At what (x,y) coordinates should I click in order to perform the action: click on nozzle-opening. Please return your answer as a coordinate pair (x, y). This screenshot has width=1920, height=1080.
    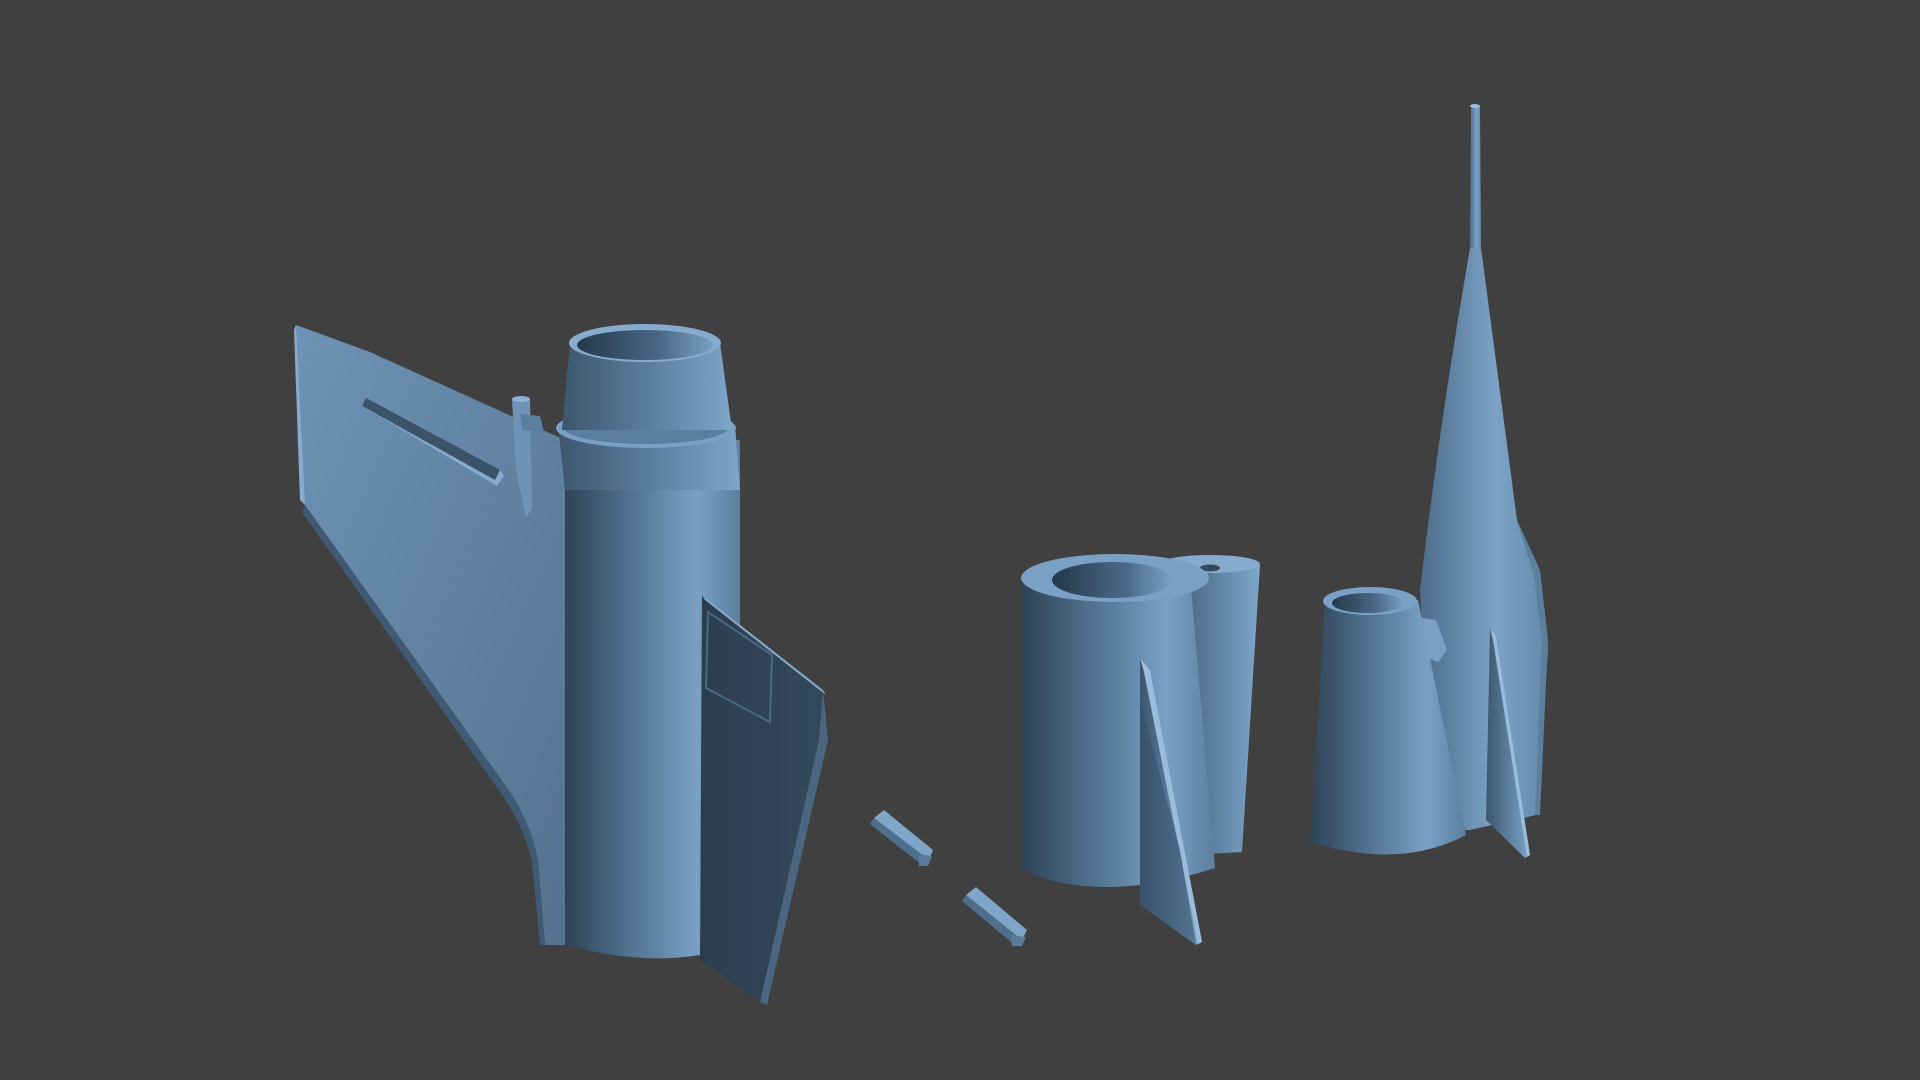
    Looking at the image, I should click on (645, 345).